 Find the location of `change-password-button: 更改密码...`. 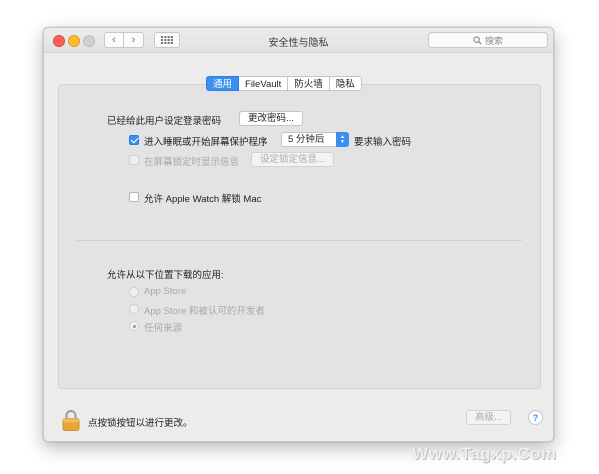

change-password-button: 更改密码... is located at coordinates (271, 118).